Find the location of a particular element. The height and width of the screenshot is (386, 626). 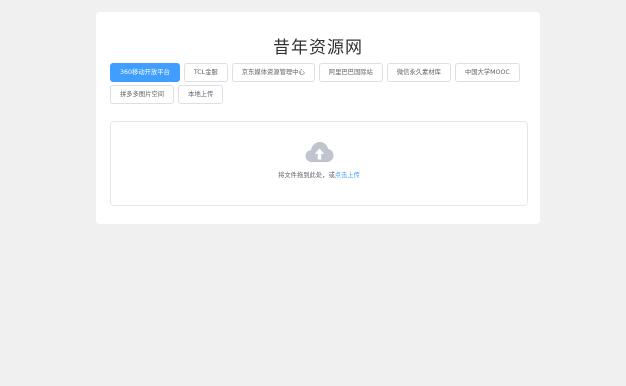

tab-local-upload: 本地上传 is located at coordinates (201, 94).